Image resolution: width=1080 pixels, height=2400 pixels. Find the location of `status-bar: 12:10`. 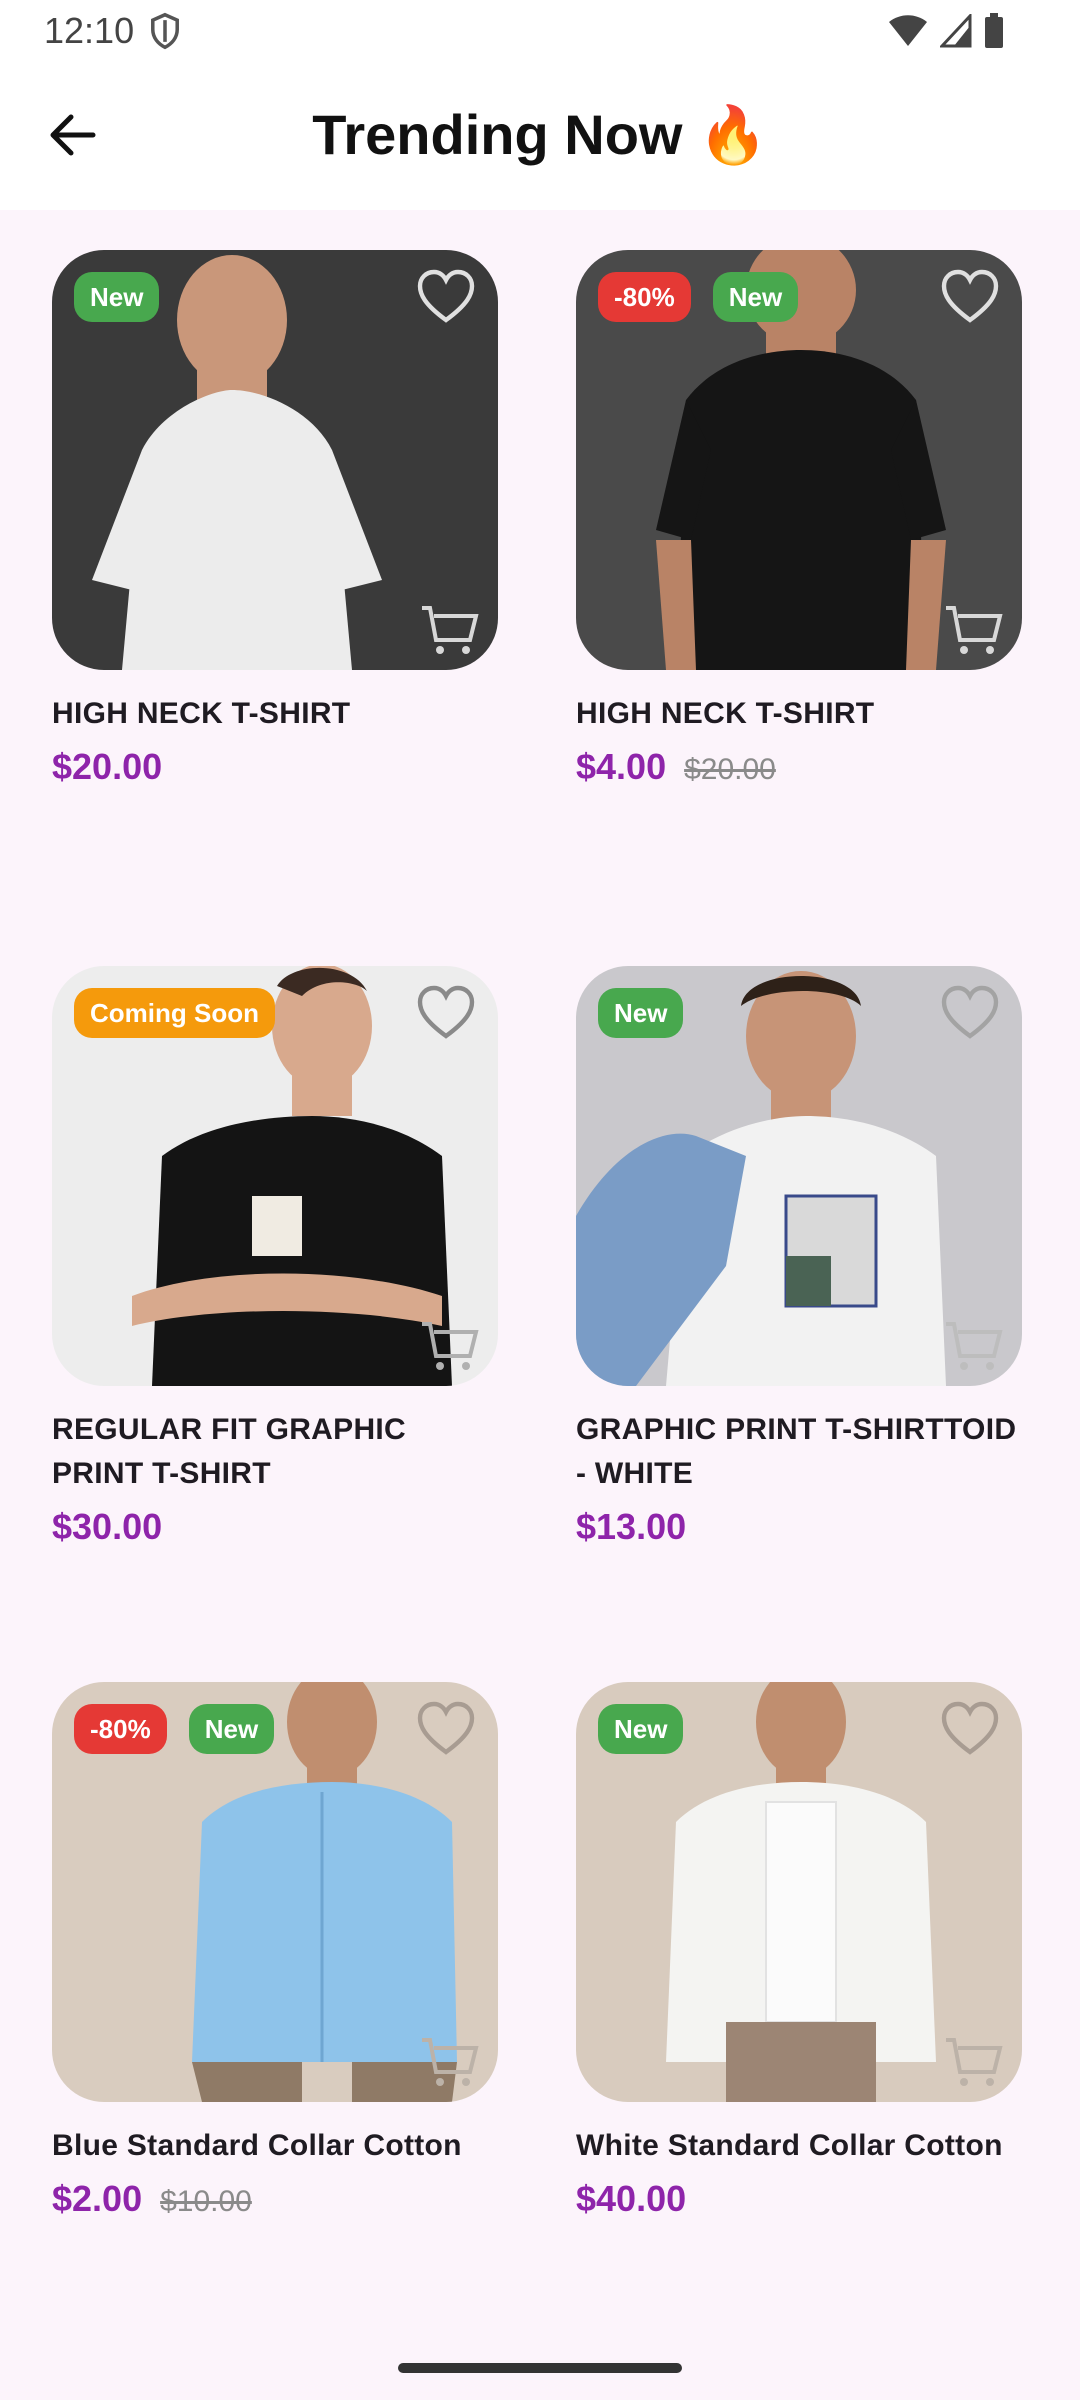

status-bar: 12:10 is located at coordinates (540, 31).